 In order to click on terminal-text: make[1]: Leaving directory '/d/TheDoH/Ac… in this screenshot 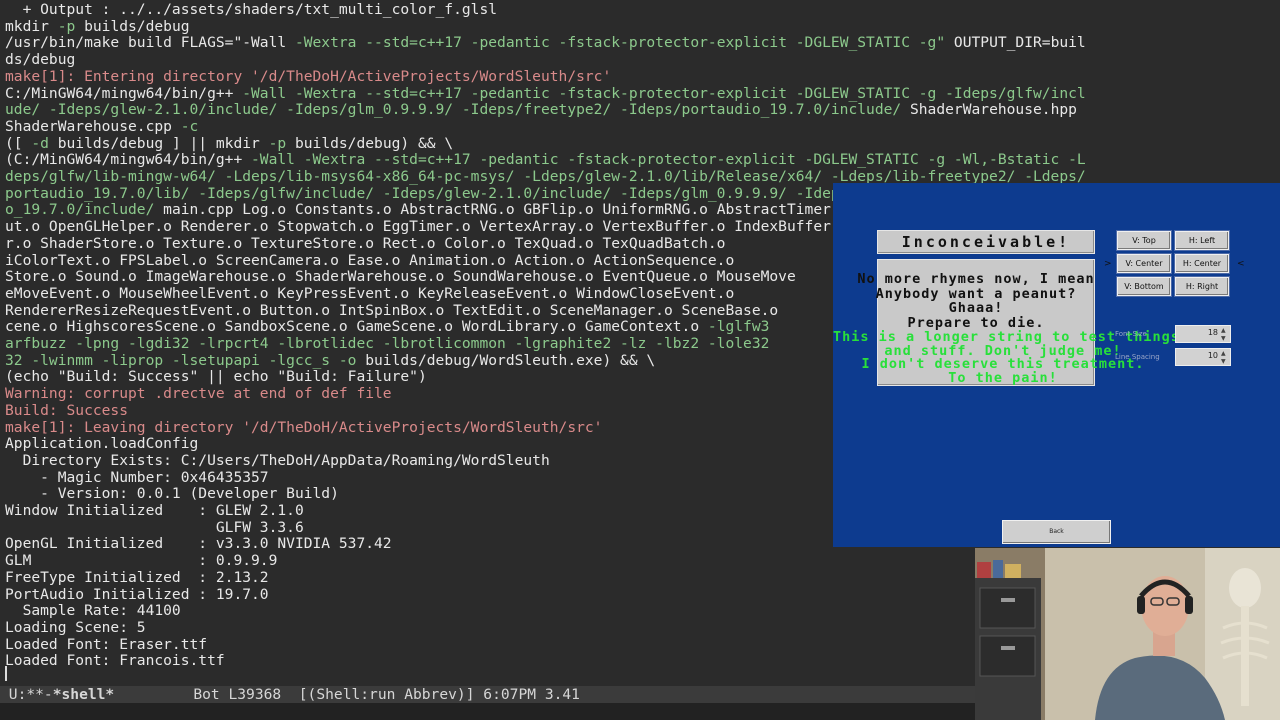, I will do `click(304, 427)`.